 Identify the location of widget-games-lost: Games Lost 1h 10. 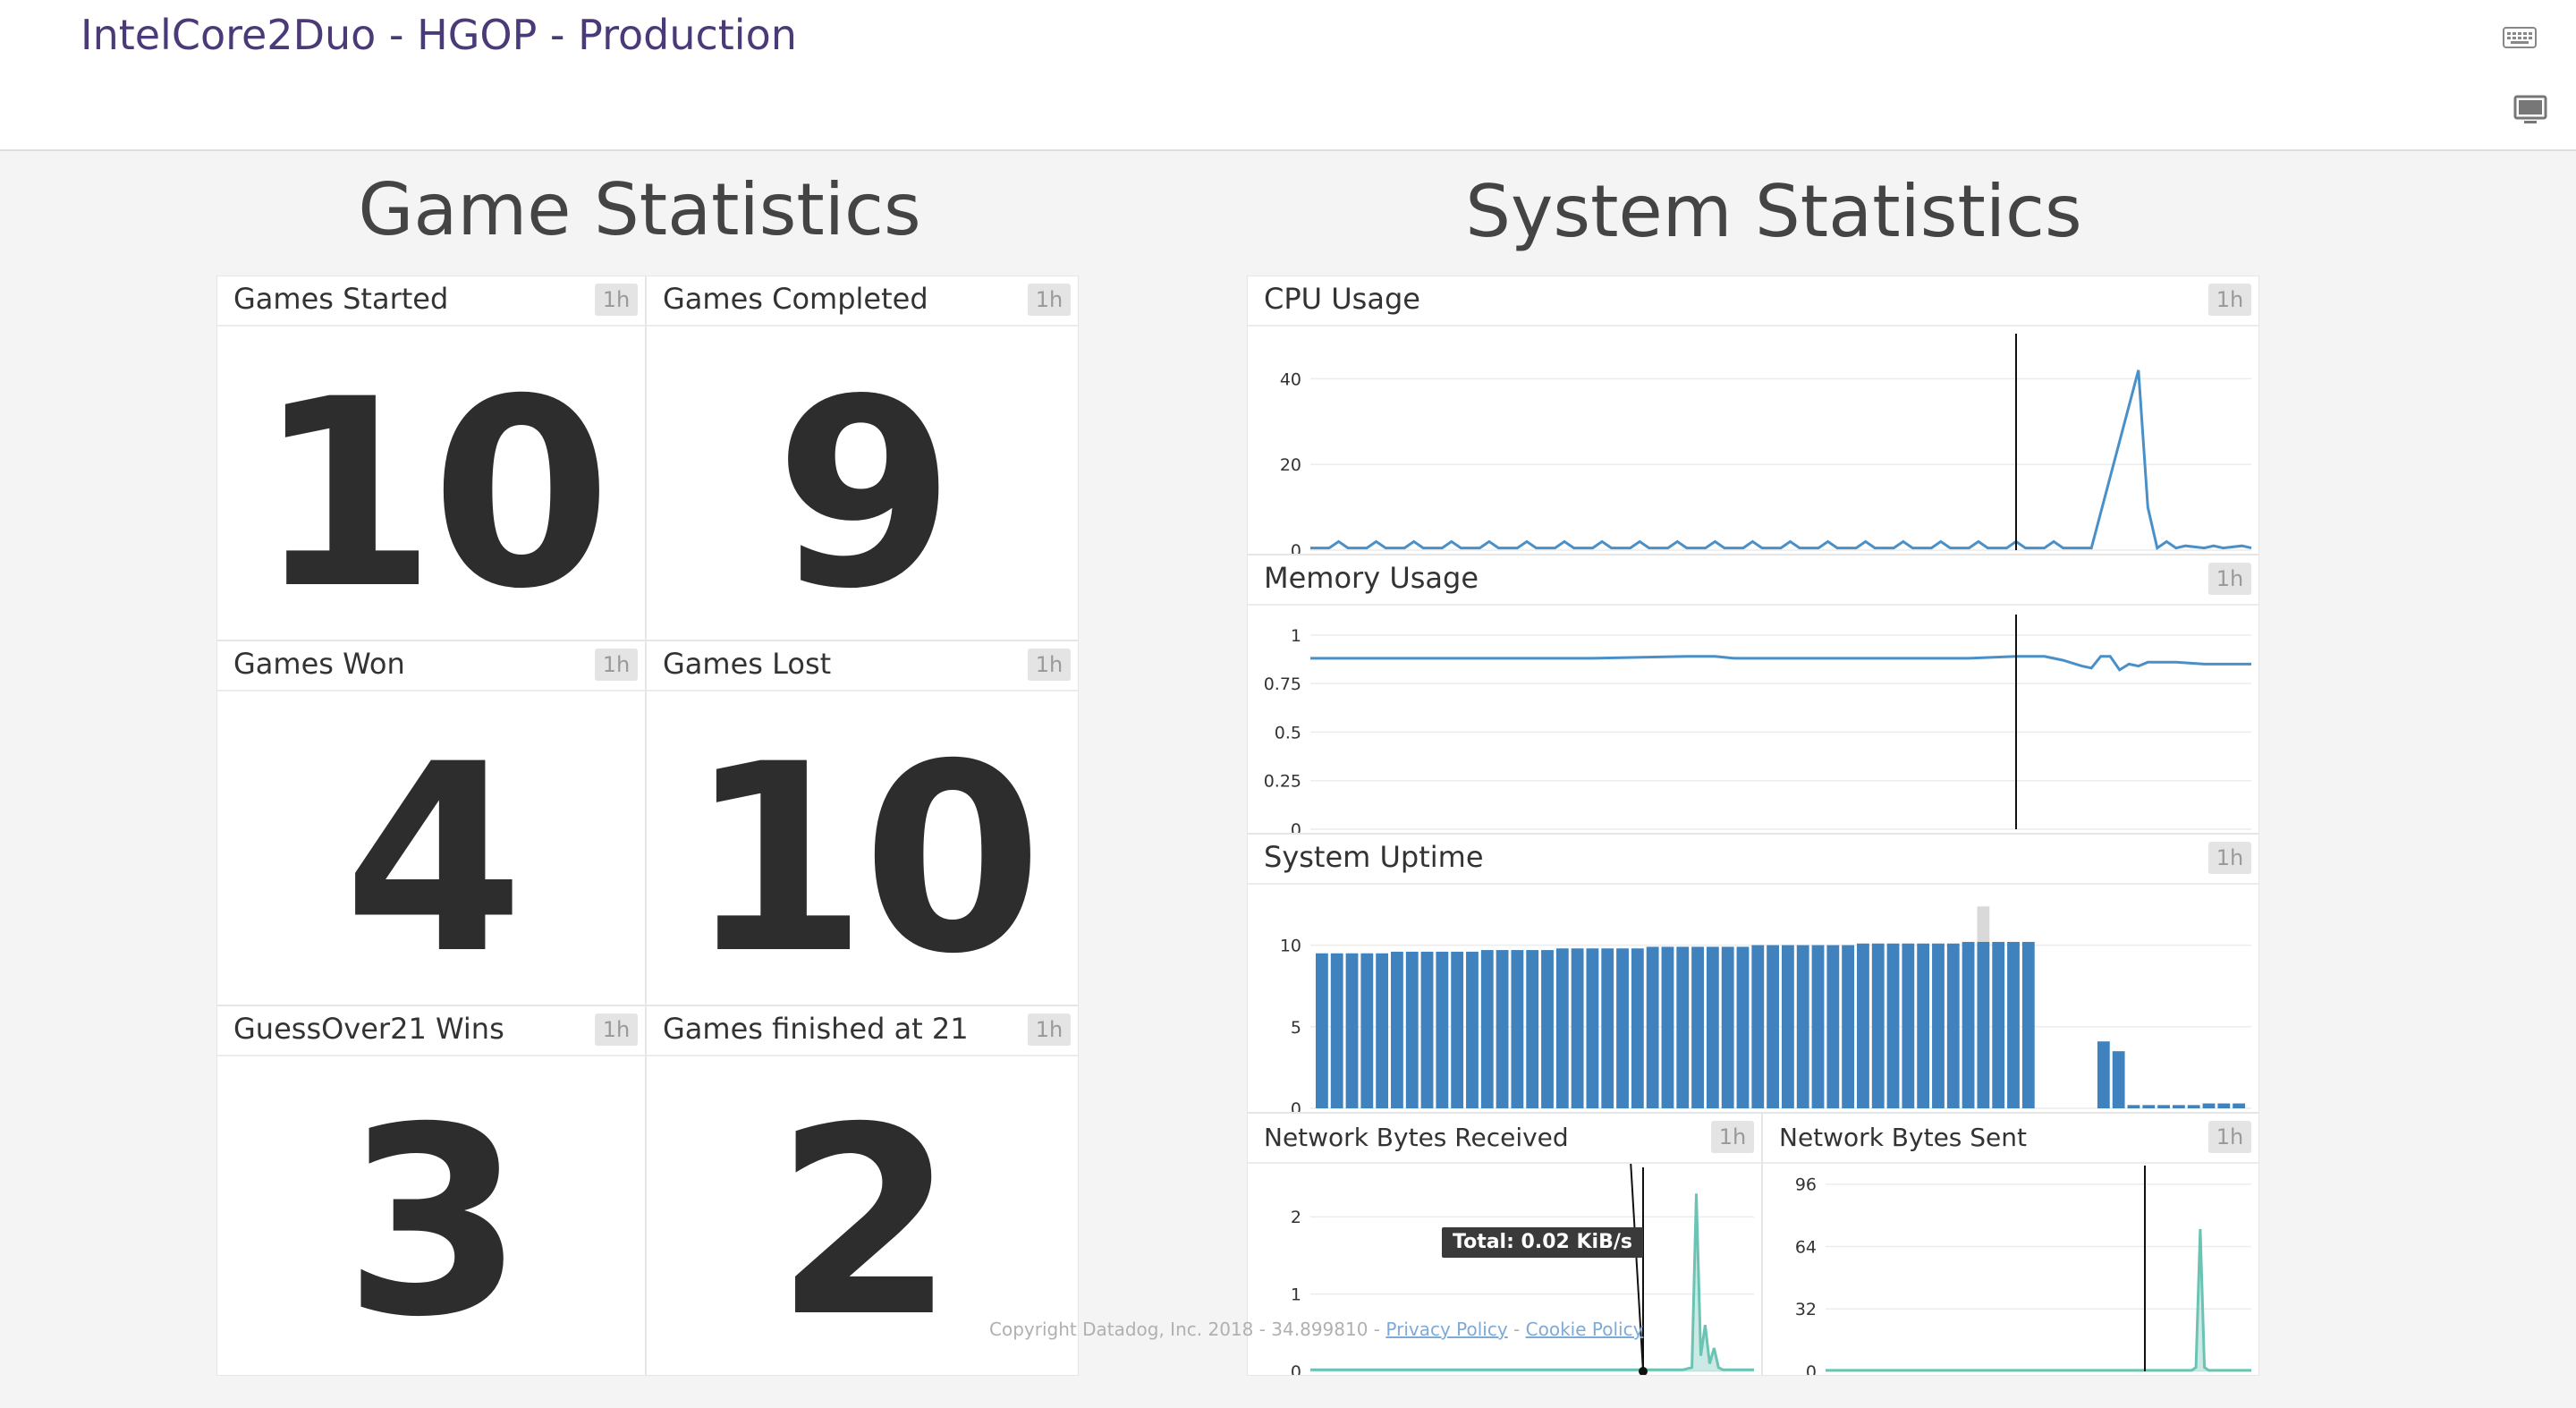
(862, 823).